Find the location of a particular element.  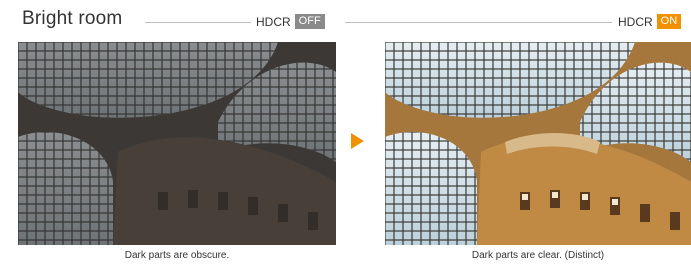

hdcr-on-label: HDCR ON is located at coordinates (650, 21).